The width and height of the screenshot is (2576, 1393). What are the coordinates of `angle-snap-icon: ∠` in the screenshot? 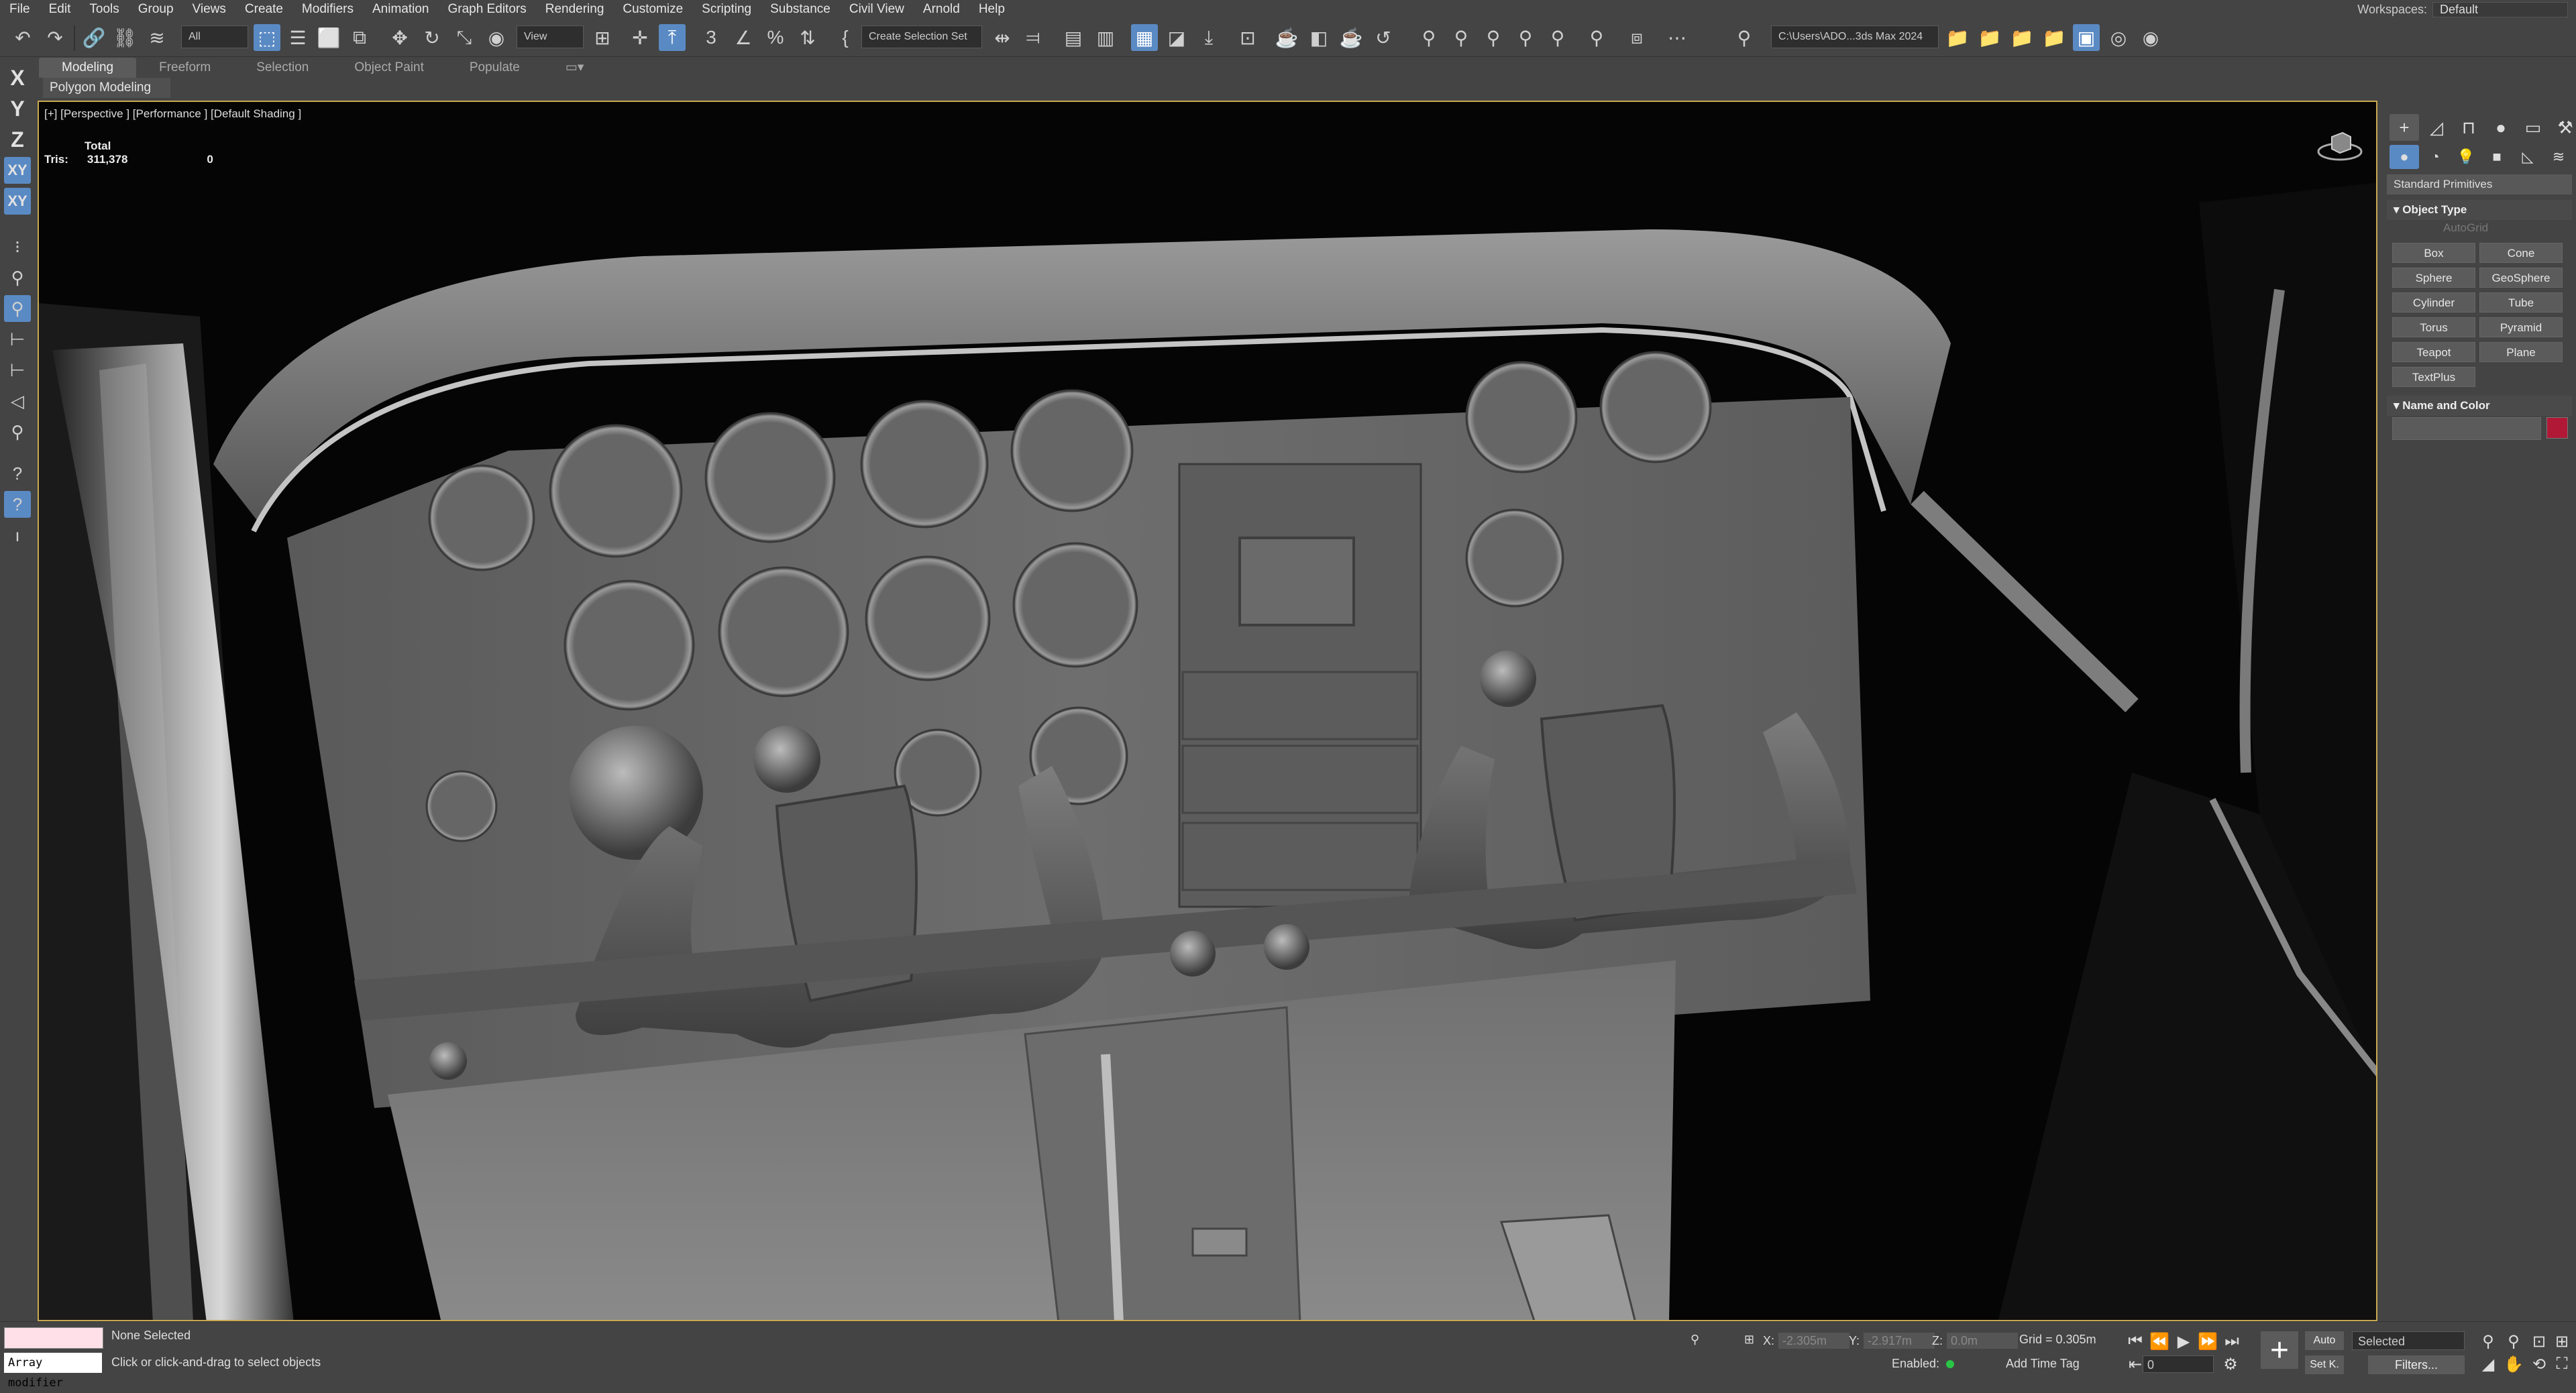 It's located at (743, 38).